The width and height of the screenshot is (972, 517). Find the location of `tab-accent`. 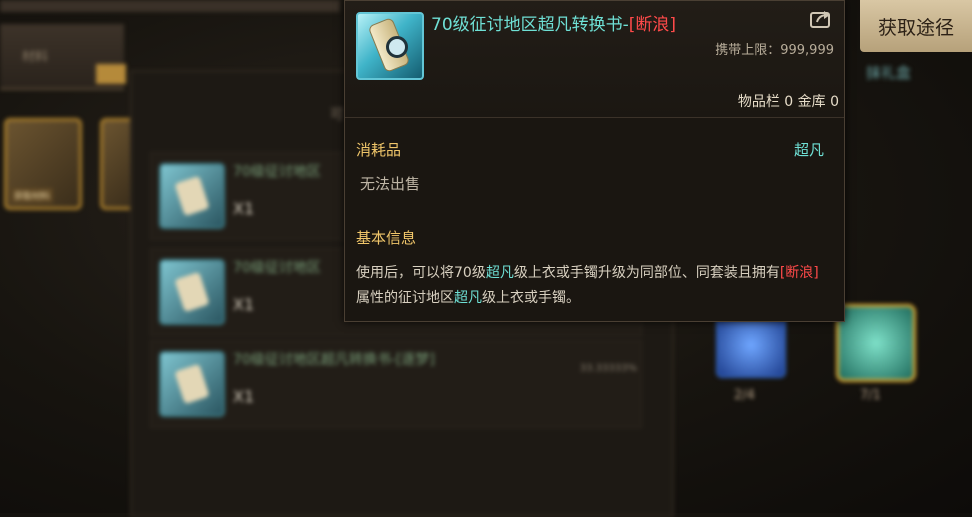

tab-accent is located at coordinates (111, 74).